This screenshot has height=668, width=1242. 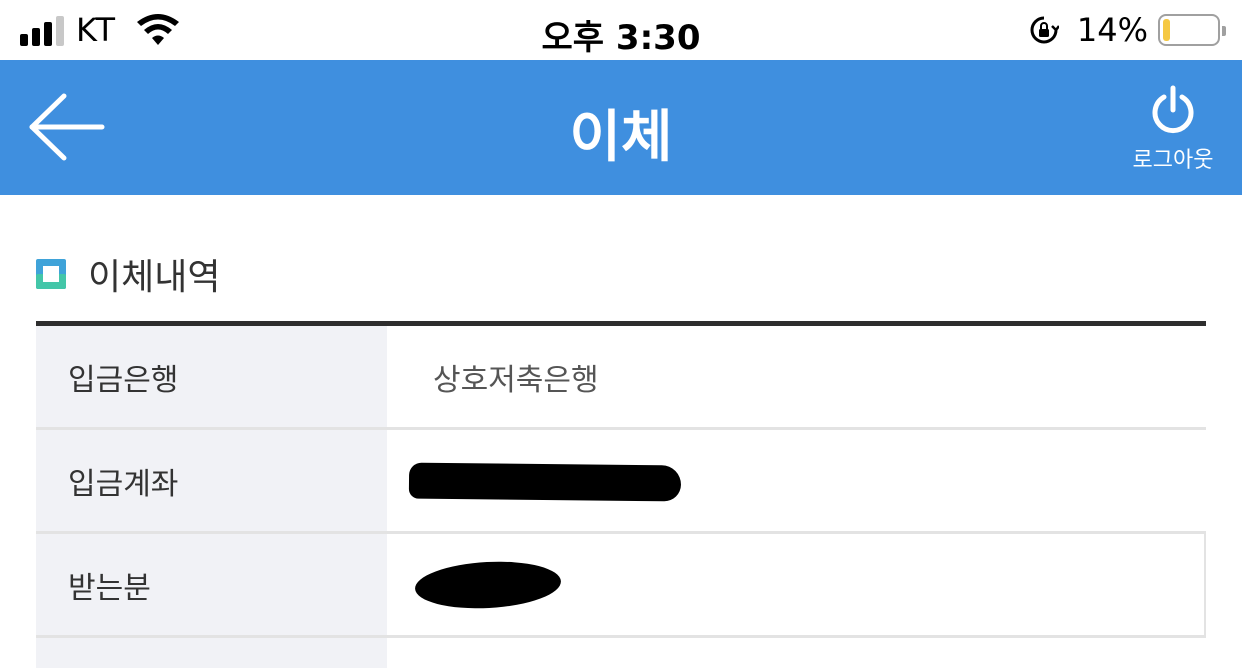 I want to click on row-label: 입금계좌, so click(x=211, y=480).